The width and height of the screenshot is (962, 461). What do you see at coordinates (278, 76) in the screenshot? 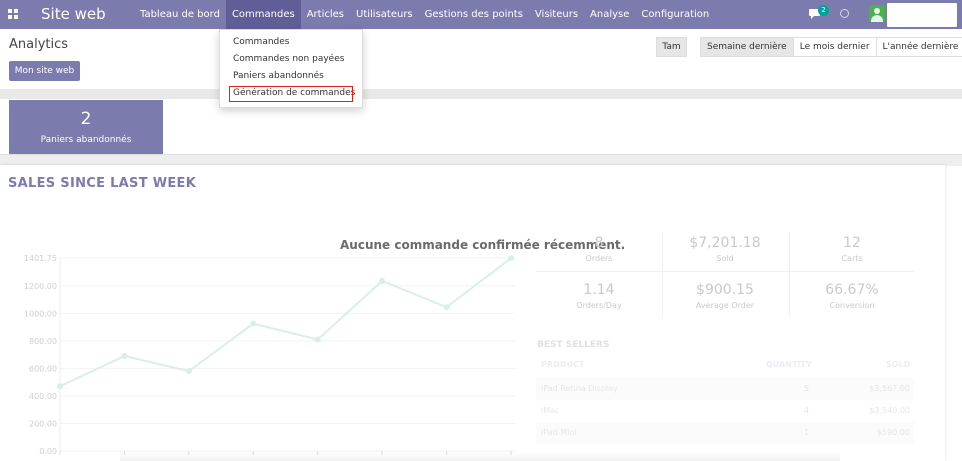
I see `dropdown-item: Paniers abandonnés` at bounding box center [278, 76].